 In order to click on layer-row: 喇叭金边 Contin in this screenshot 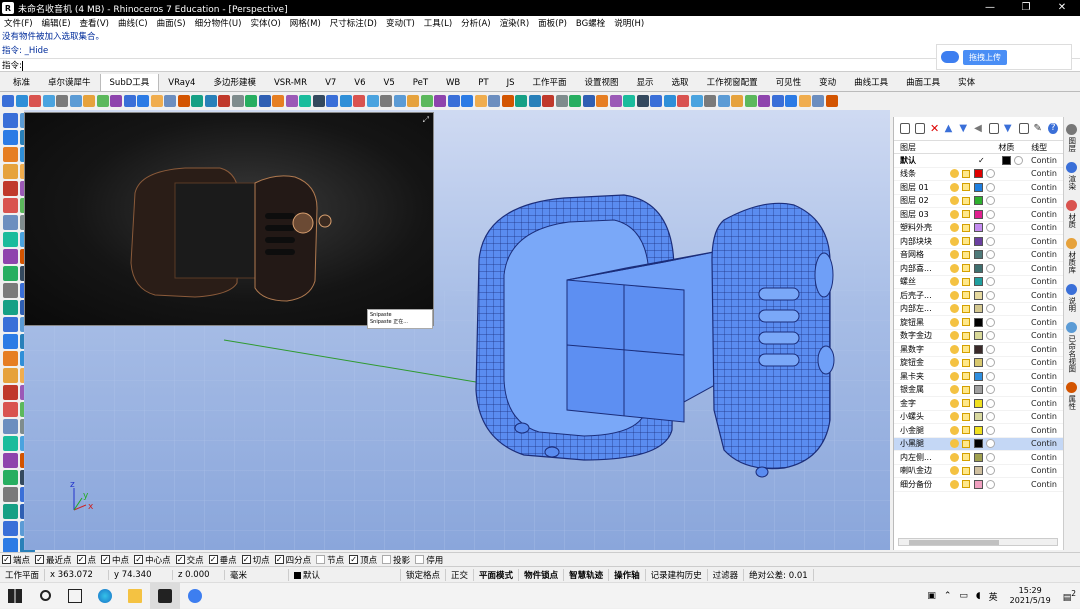, I will do `click(978, 471)`.